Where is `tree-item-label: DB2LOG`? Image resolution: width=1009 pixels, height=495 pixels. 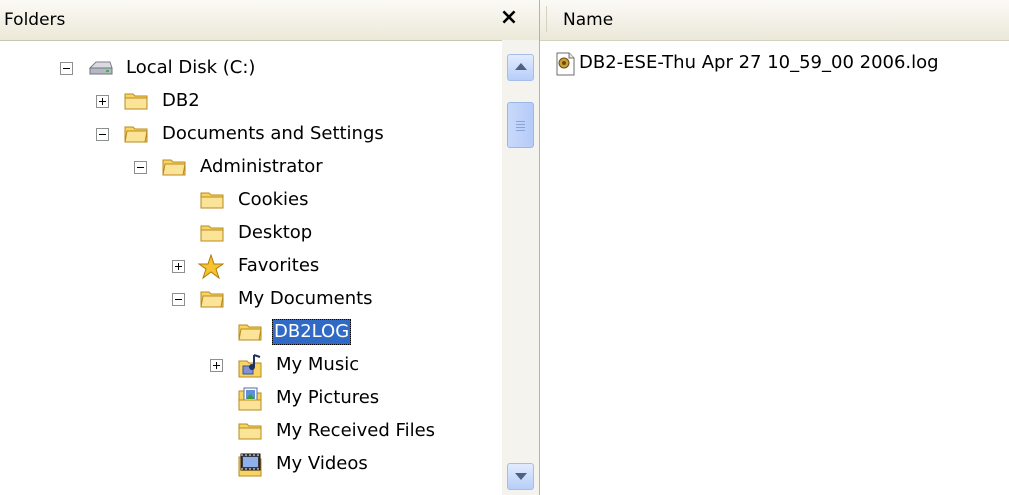 tree-item-label: DB2LOG is located at coordinates (312, 332).